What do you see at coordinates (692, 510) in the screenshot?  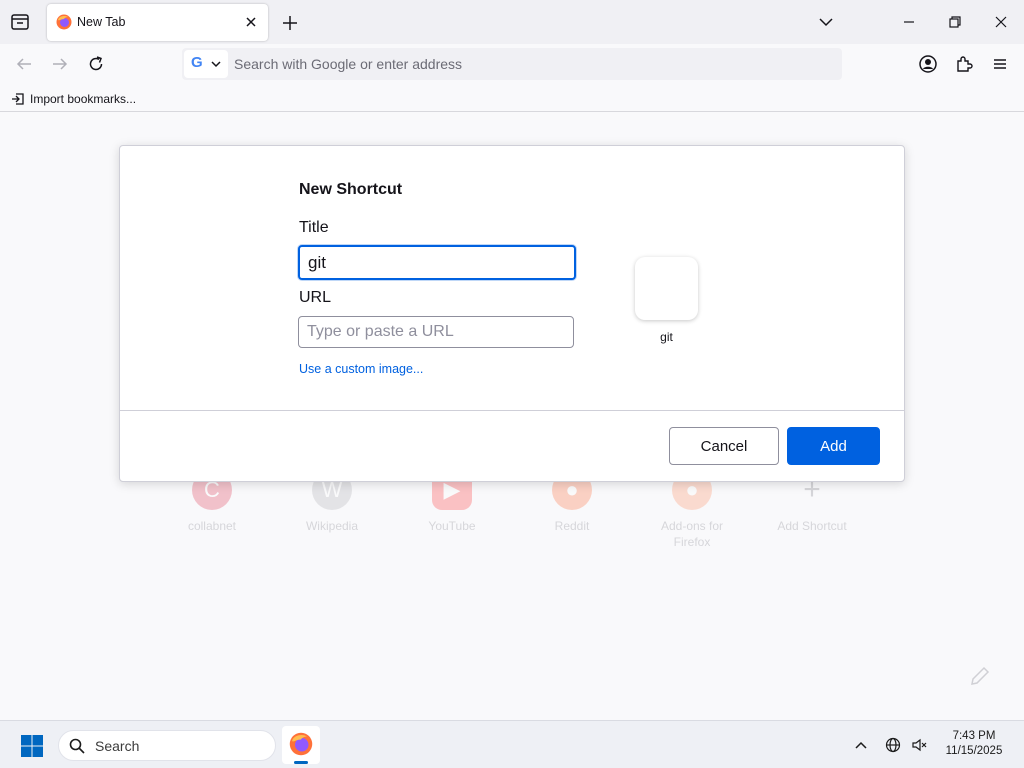 I see `top-site-addons: ● Add-ons for Firefox` at bounding box center [692, 510].